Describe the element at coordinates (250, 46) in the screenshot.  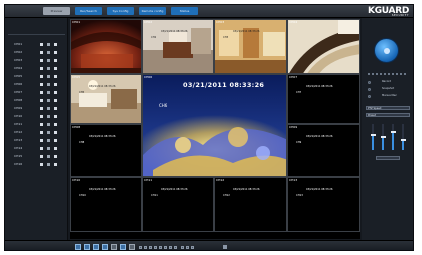
I see `video-cell-ch03: CH03 03/21/2011 08:33:26 CH3` at that location.